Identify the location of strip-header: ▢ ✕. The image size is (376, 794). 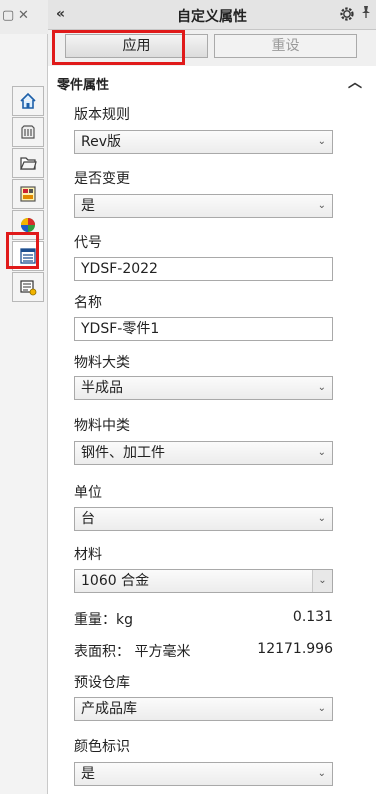
(24, 17).